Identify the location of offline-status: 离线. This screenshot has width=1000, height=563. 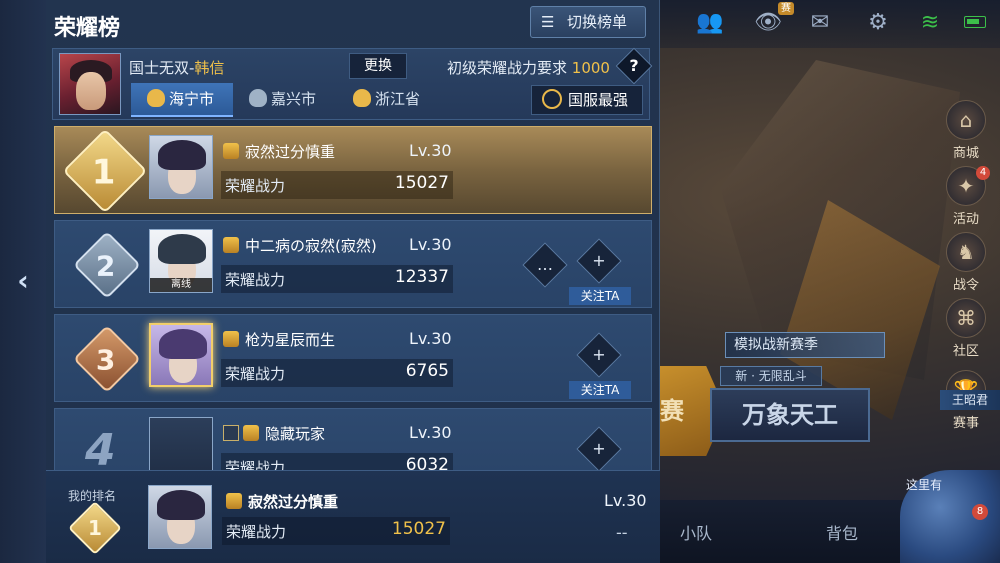
(181, 285).